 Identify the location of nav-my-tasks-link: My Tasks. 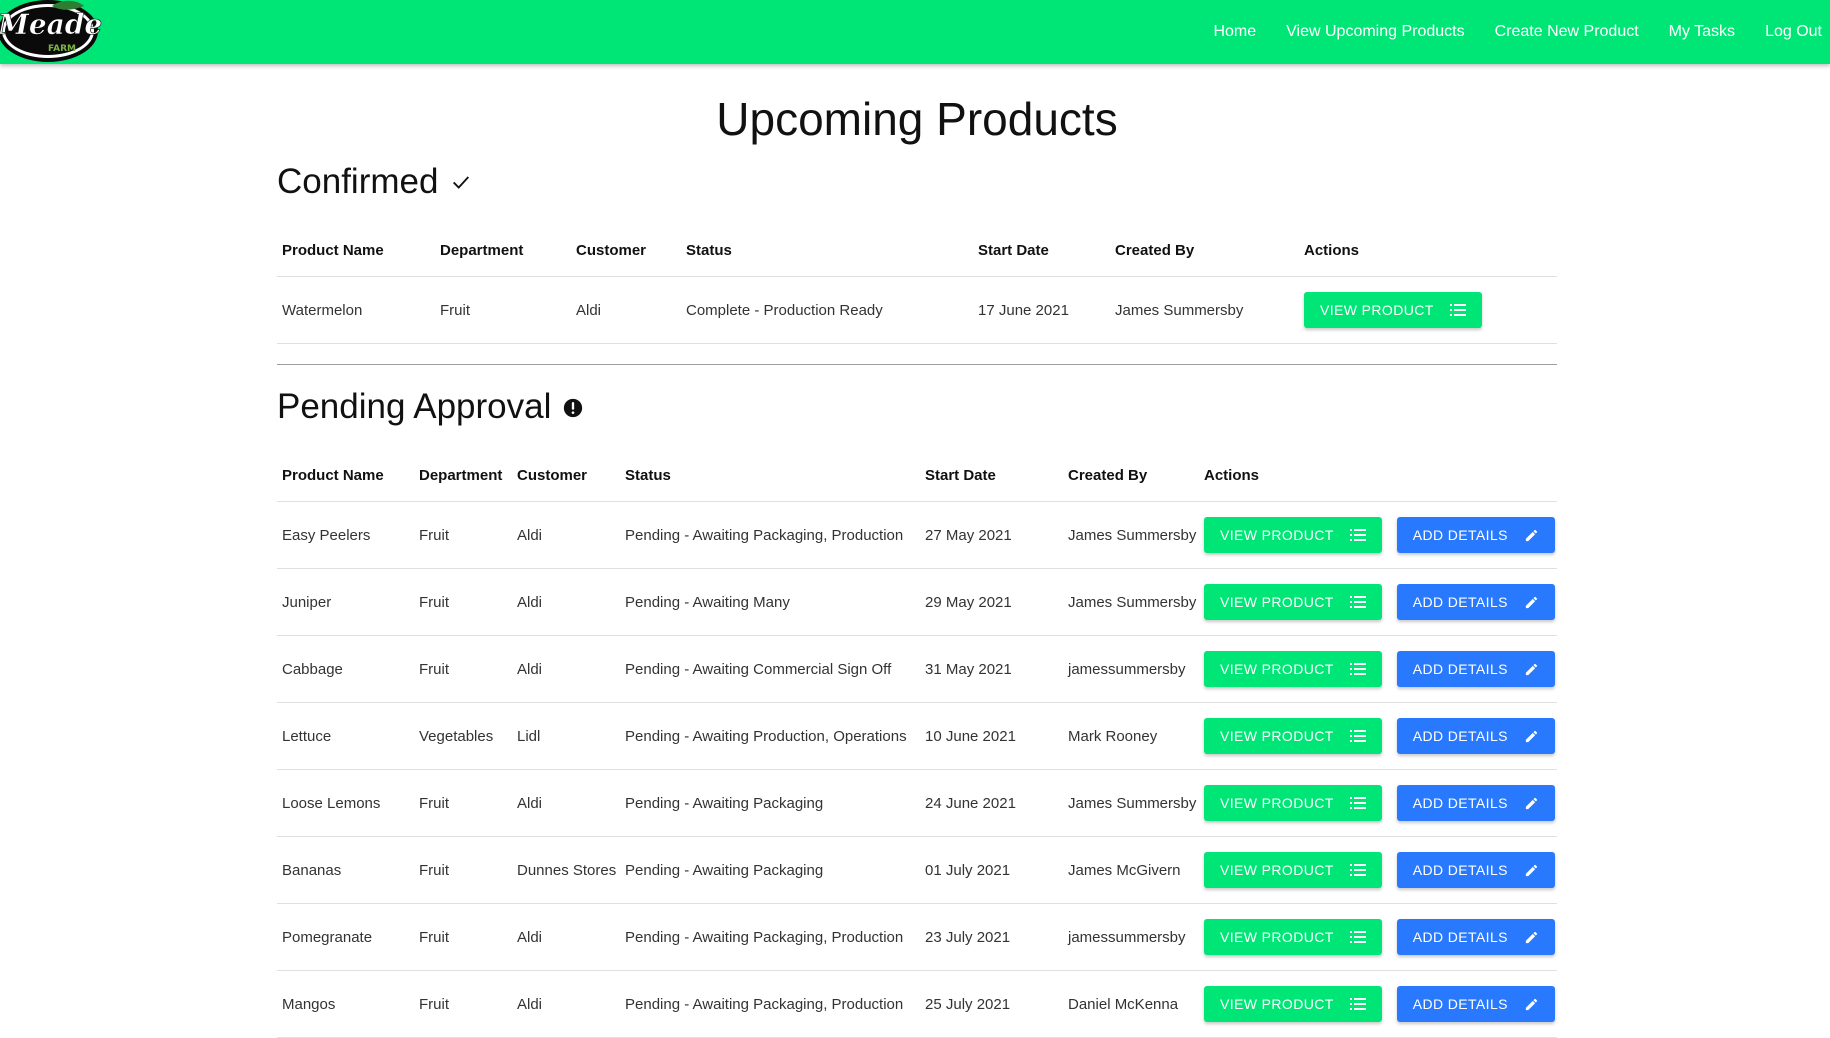
(1702, 32).